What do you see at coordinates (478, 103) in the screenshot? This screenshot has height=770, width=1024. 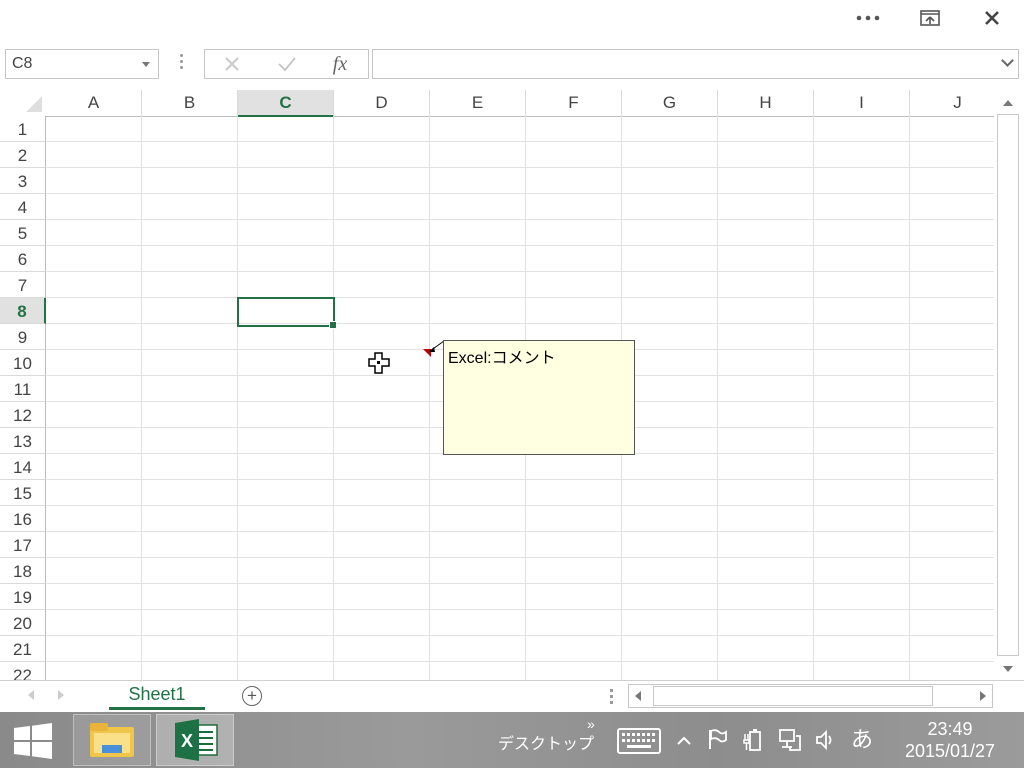 I see `column-header-e: E` at bounding box center [478, 103].